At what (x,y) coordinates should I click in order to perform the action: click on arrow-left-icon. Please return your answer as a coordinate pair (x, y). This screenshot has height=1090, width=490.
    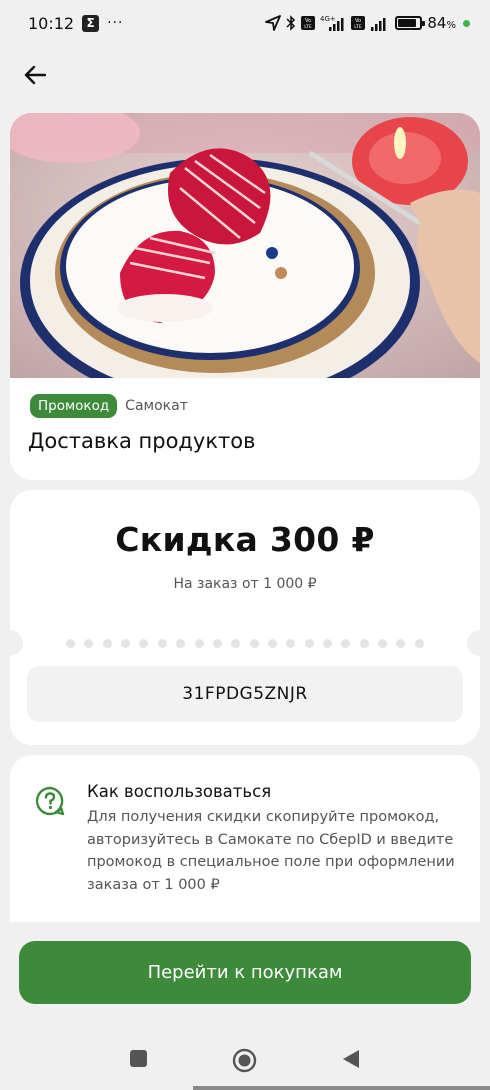
    Looking at the image, I should click on (35, 75).